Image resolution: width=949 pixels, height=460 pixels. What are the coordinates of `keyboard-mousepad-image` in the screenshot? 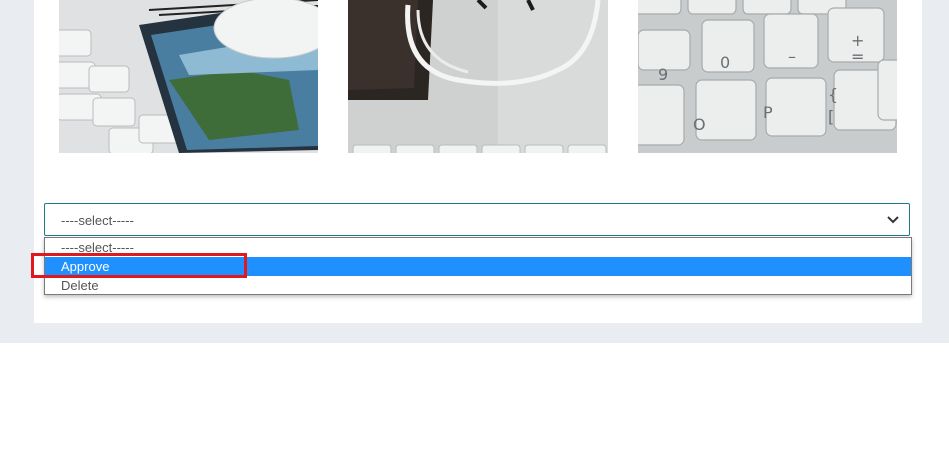 It's located at (188, 76).